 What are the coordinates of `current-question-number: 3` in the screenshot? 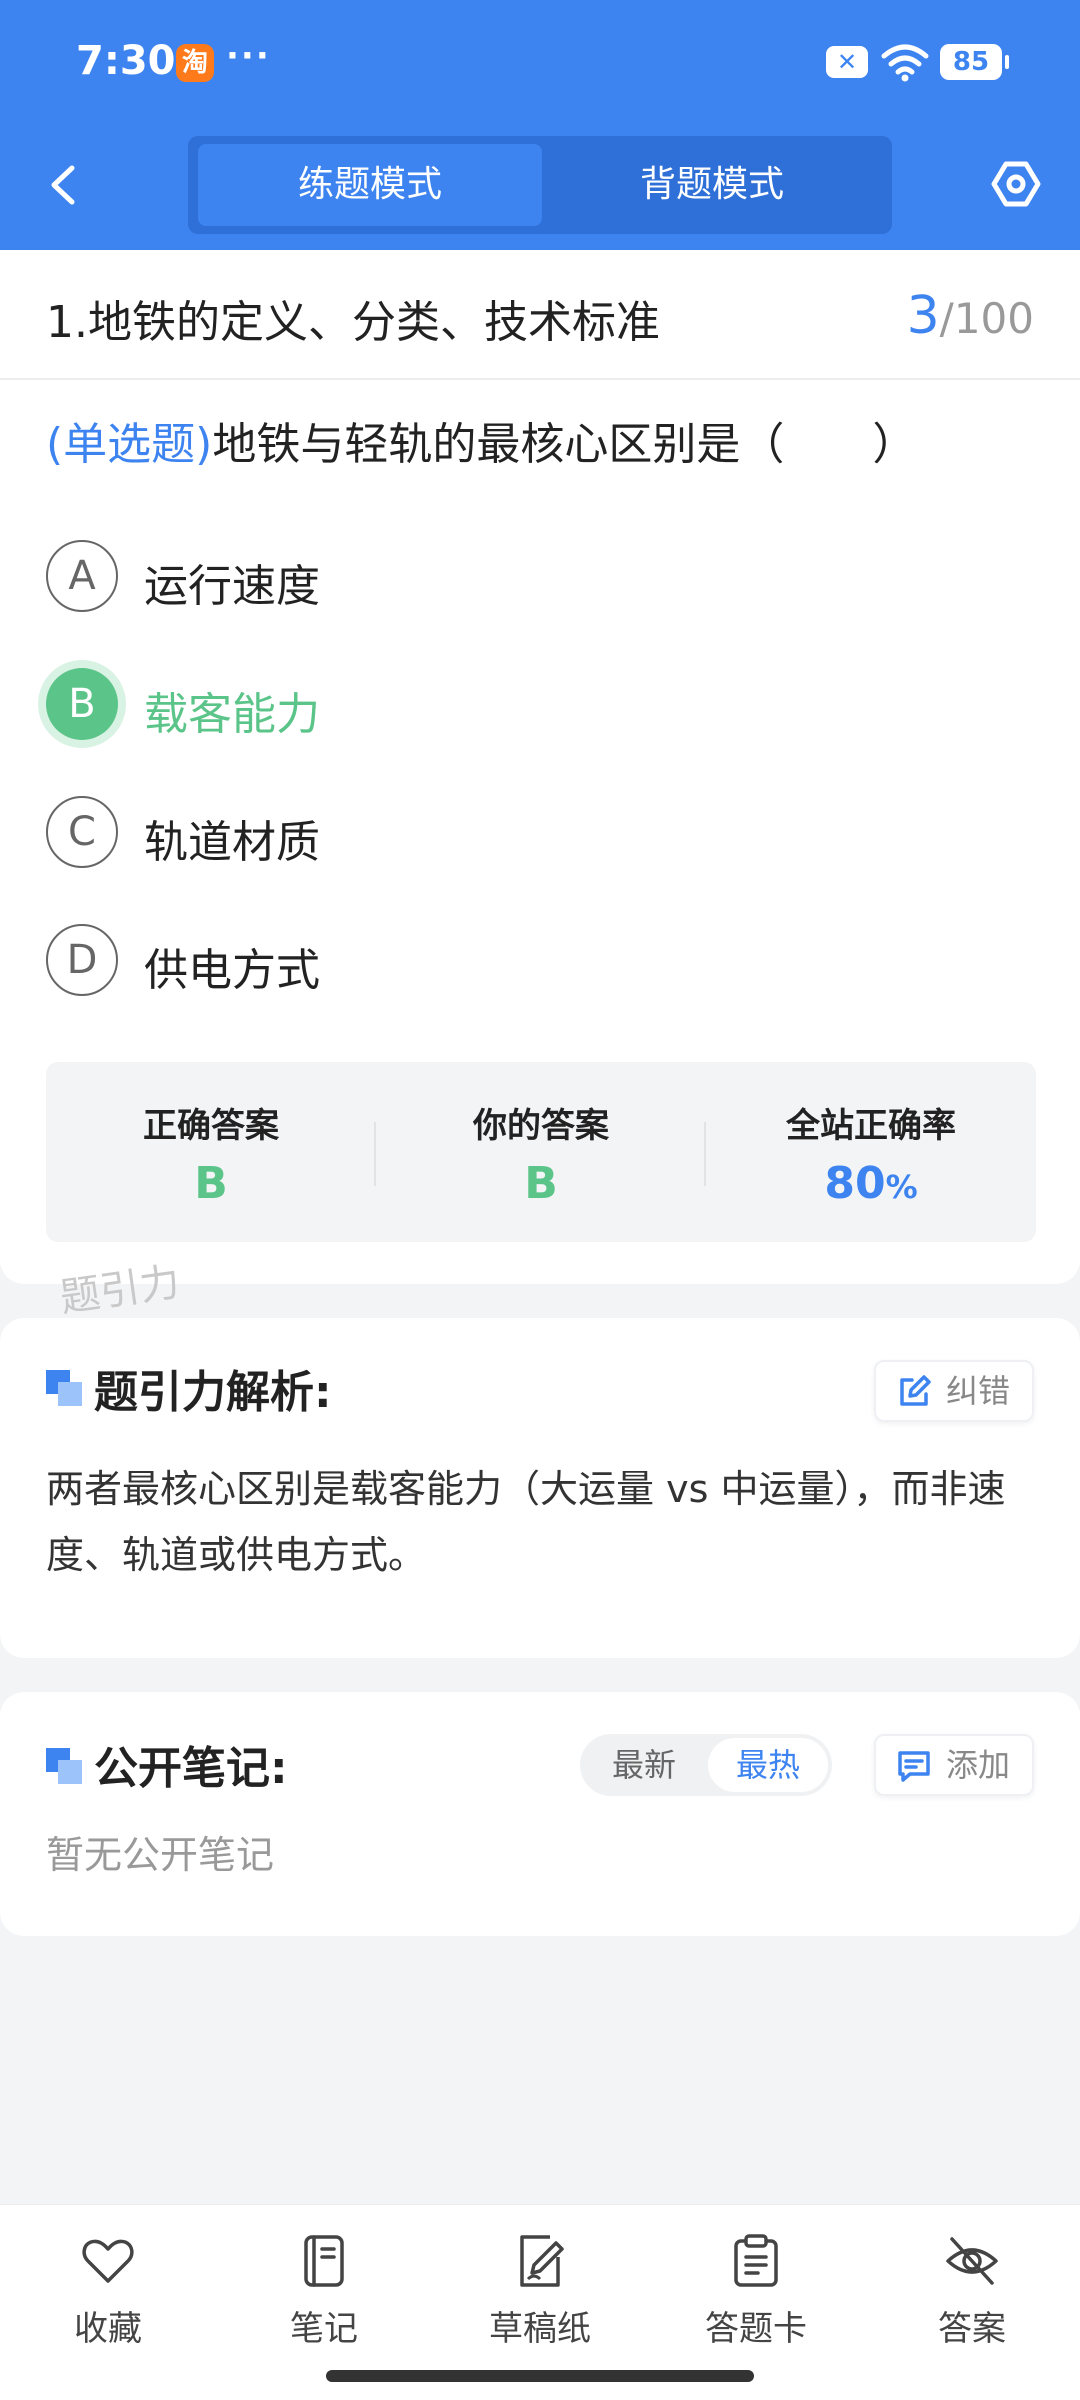 It's located at (923, 316).